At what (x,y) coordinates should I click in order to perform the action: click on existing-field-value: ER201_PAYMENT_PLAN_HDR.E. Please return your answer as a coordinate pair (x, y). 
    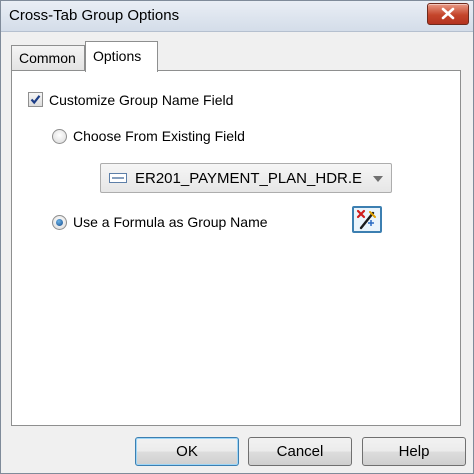
    Looking at the image, I should click on (249, 178).